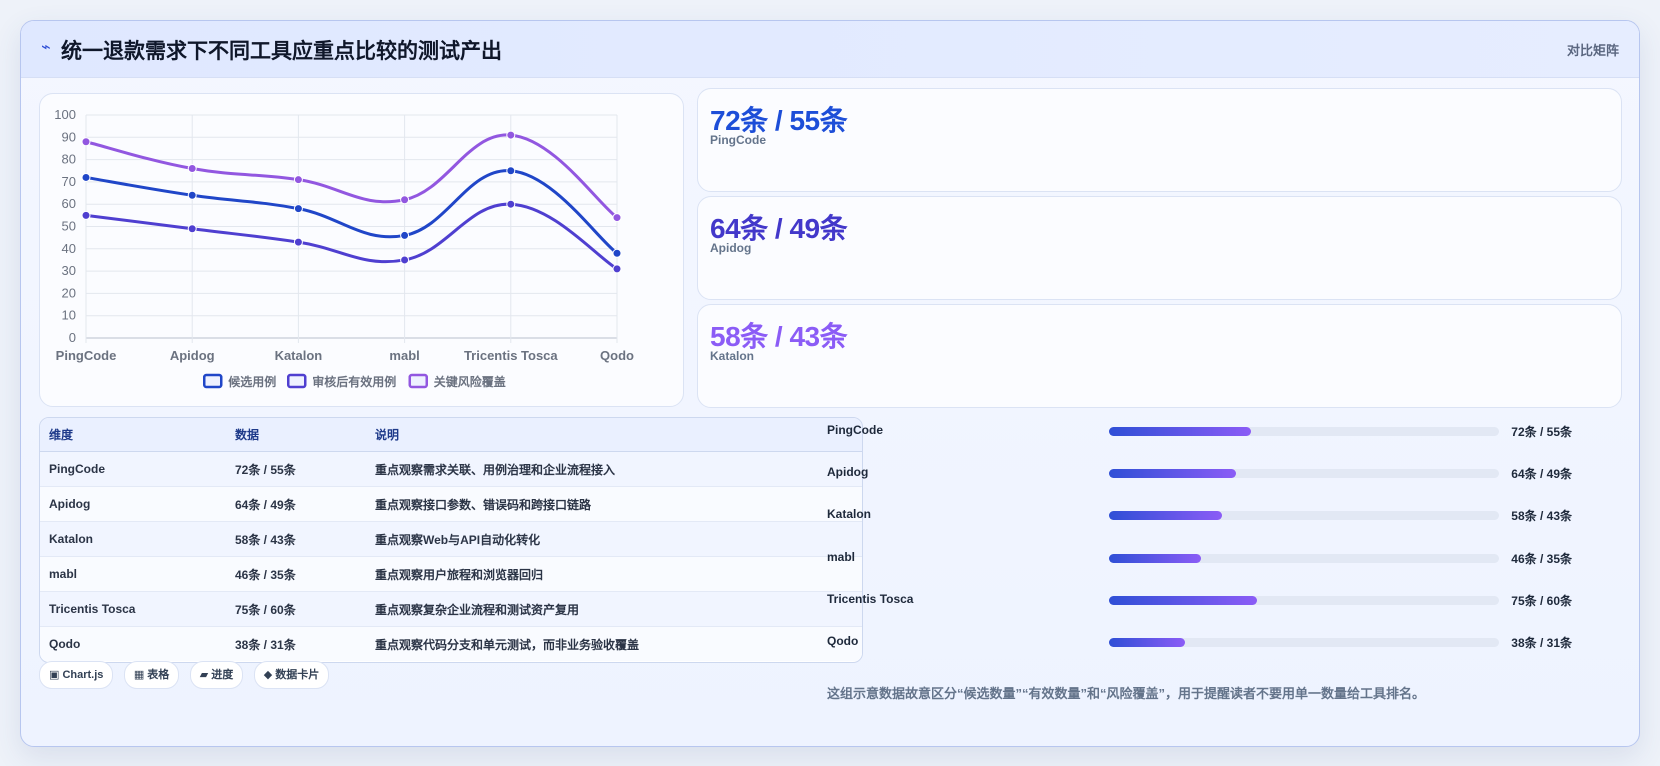 This screenshot has width=1660, height=766. Describe the element at coordinates (46, 47) in the screenshot. I see `bolt-icon: ⌁` at that location.